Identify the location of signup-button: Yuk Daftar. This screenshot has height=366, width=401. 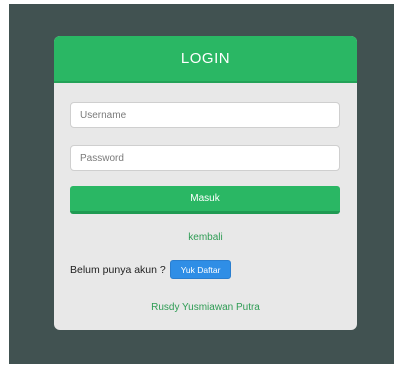
(200, 269).